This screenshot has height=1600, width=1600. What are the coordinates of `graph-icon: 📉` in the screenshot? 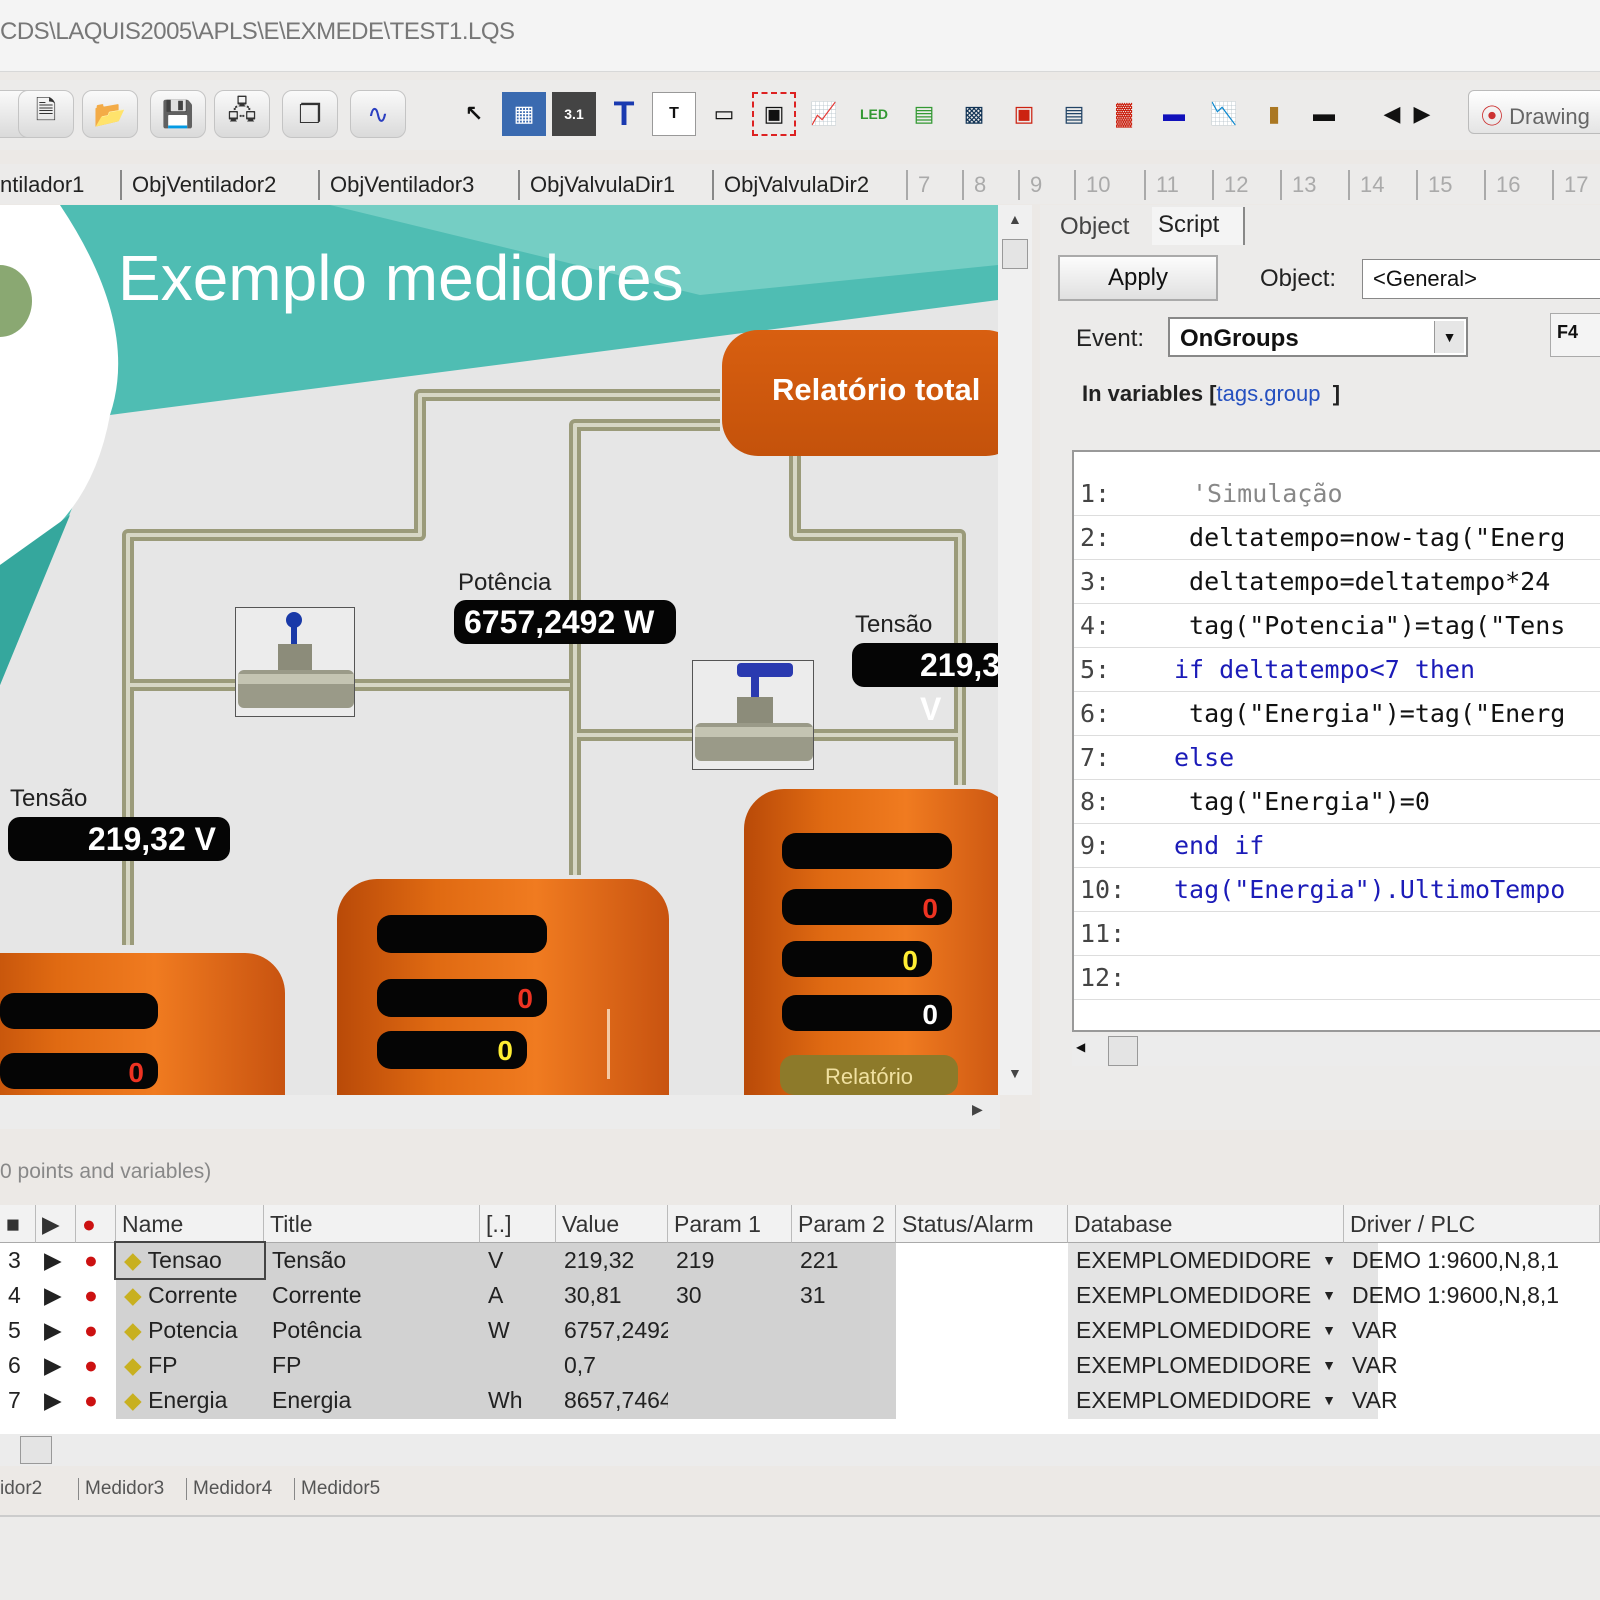 It's located at (1224, 114).